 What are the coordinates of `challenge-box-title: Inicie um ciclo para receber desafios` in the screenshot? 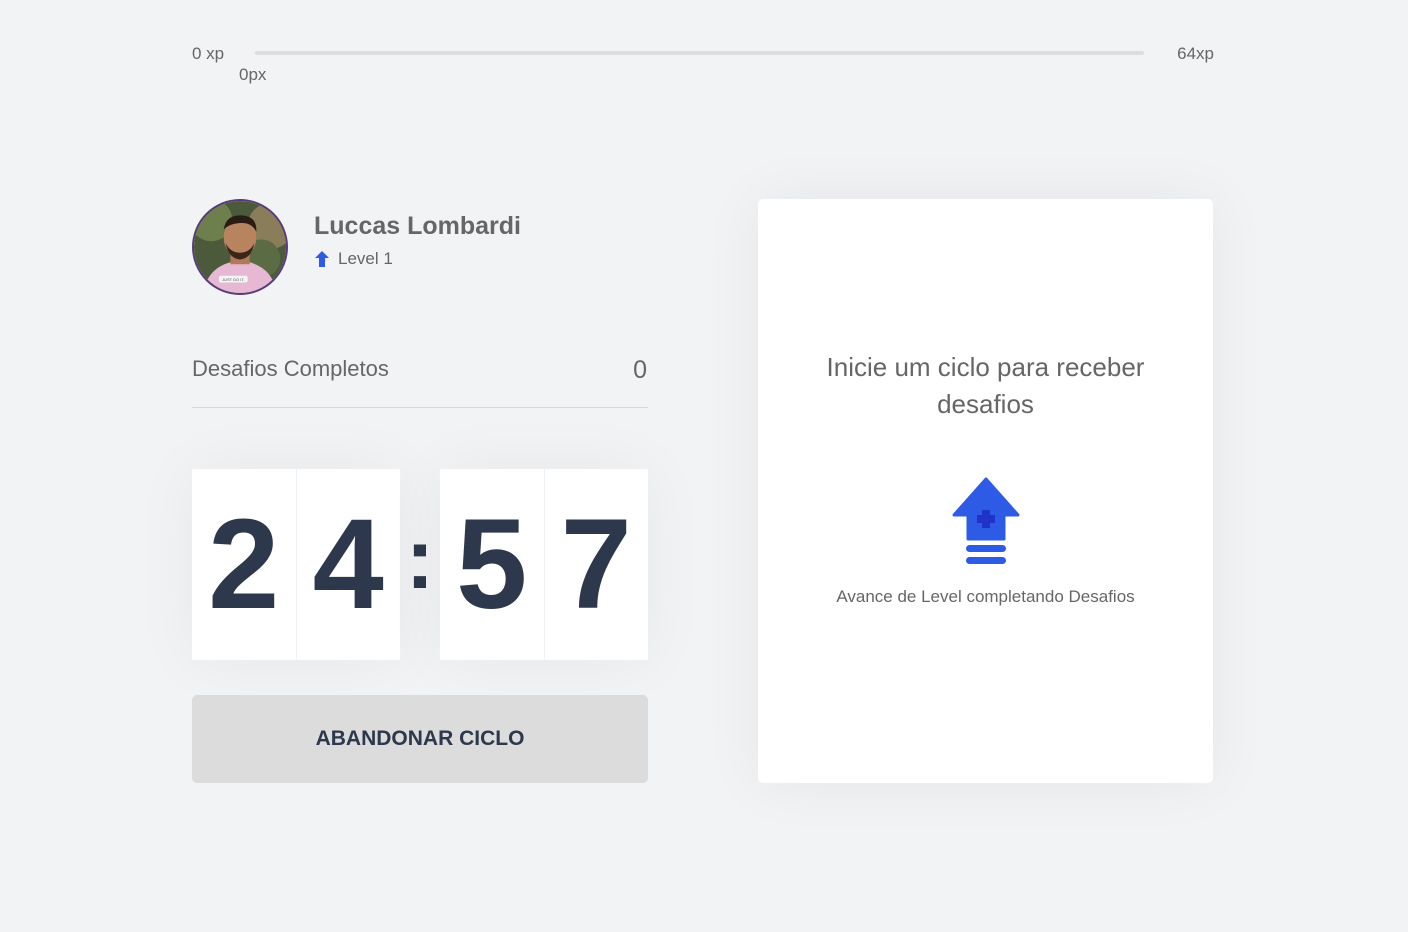 It's located at (985, 385).